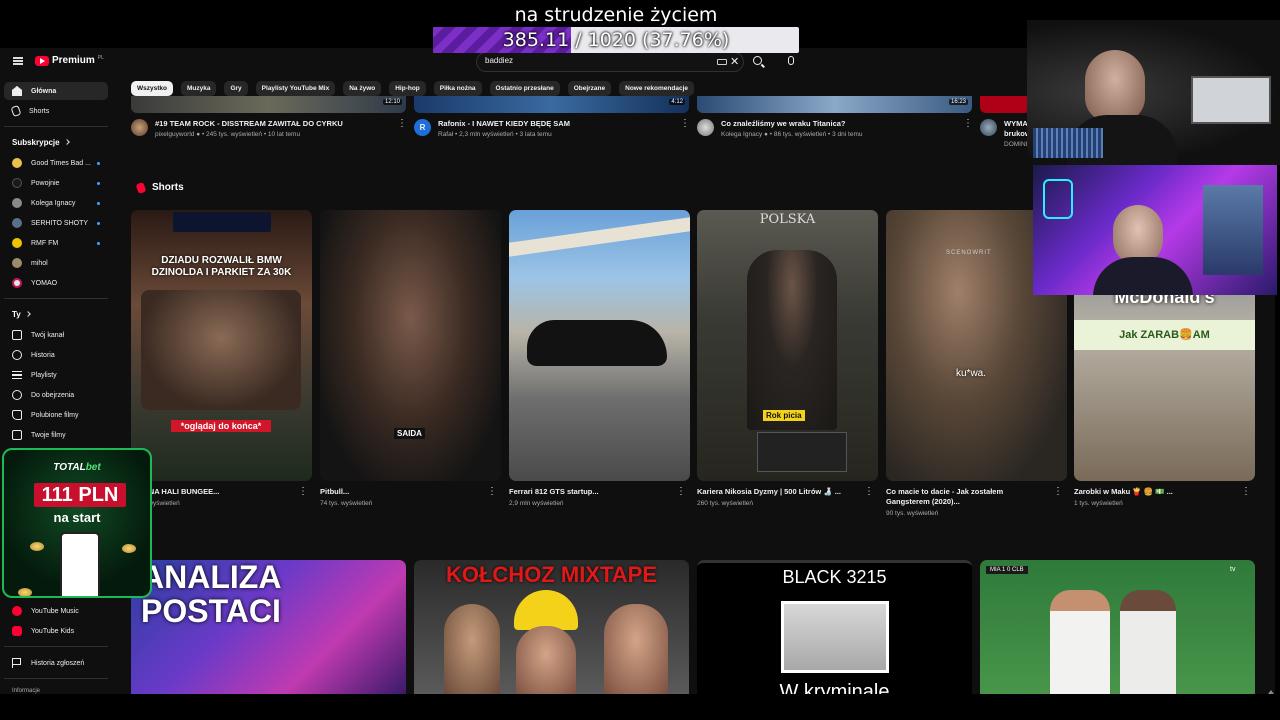 The image size is (1280, 720). Describe the element at coordinates (787, 345) in the screenshot. I see `short-thumbnail: POLSKA Rok picia` at that location.